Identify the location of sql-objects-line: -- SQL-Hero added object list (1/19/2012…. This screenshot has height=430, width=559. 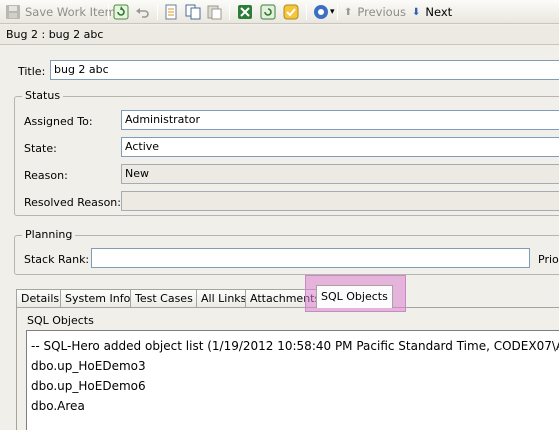
(295, 346).